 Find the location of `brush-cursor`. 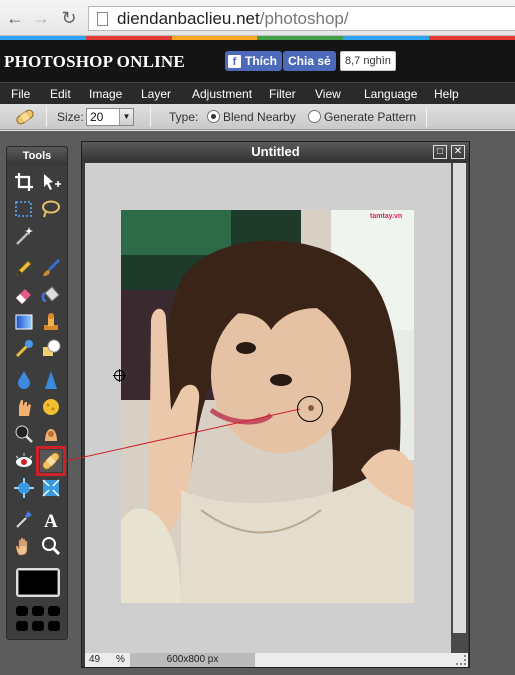

brush-cursor is located at coordinates (310, 409).